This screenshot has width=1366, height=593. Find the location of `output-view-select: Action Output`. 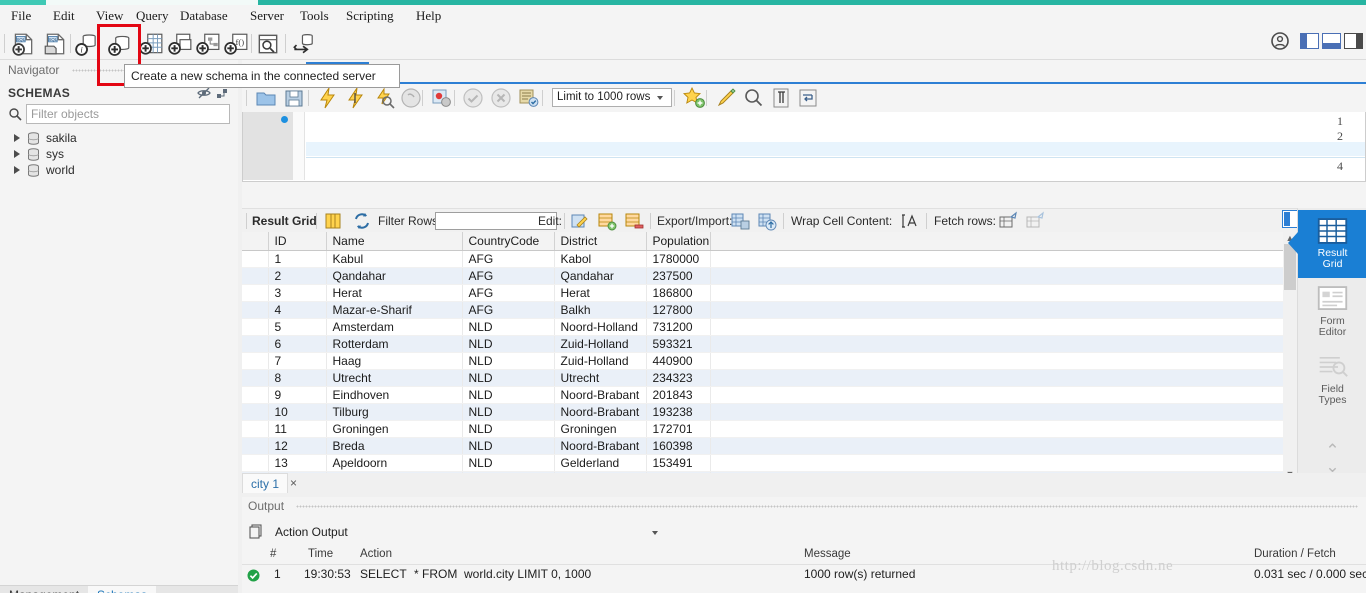

output-view-select: Action Output is located at coordinates (340, 532).